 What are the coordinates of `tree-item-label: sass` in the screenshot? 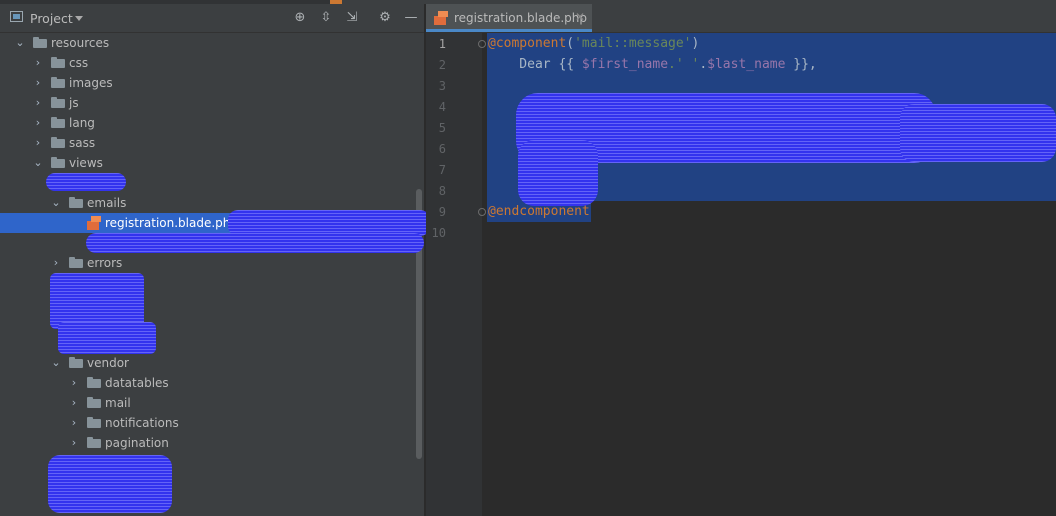 It's located at (82, 143).